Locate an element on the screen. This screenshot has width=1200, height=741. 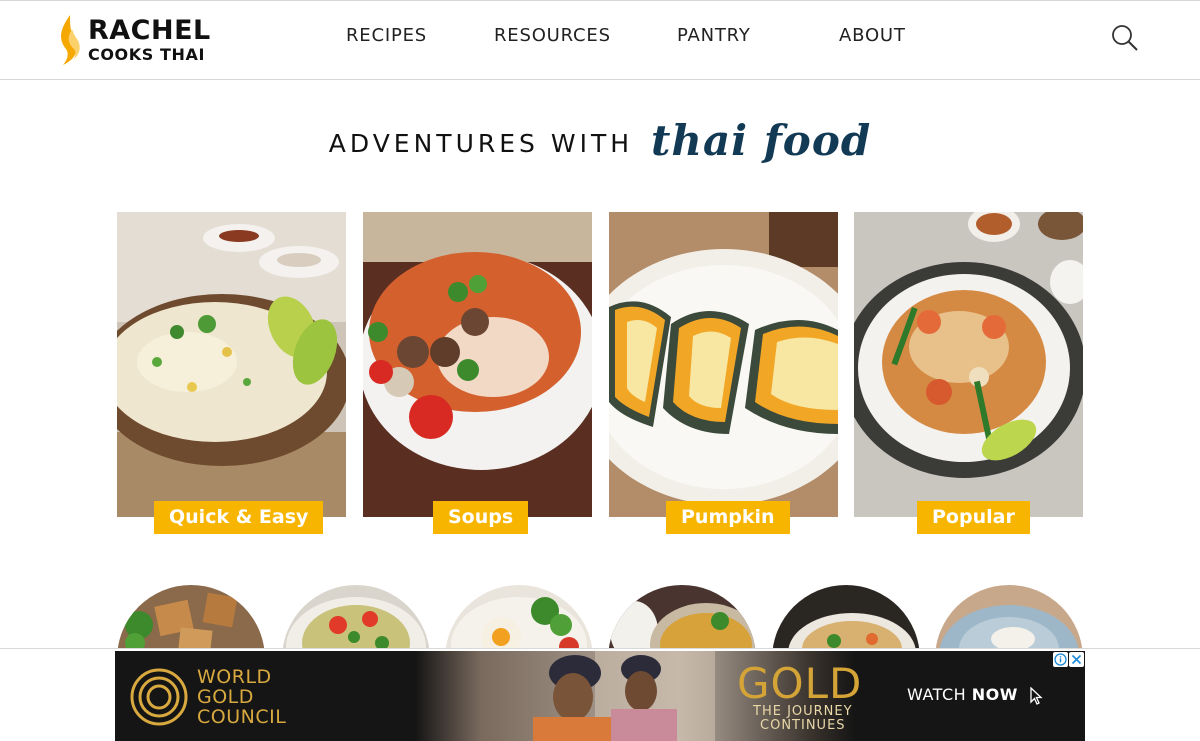
category-card-popular: Popular is located at coordinates (968, 373).